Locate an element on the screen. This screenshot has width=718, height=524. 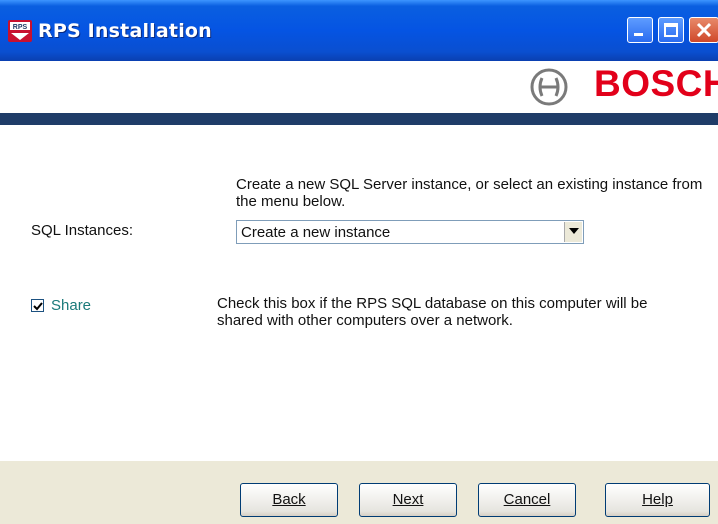
close-icon is located at coordinates (704, 30).